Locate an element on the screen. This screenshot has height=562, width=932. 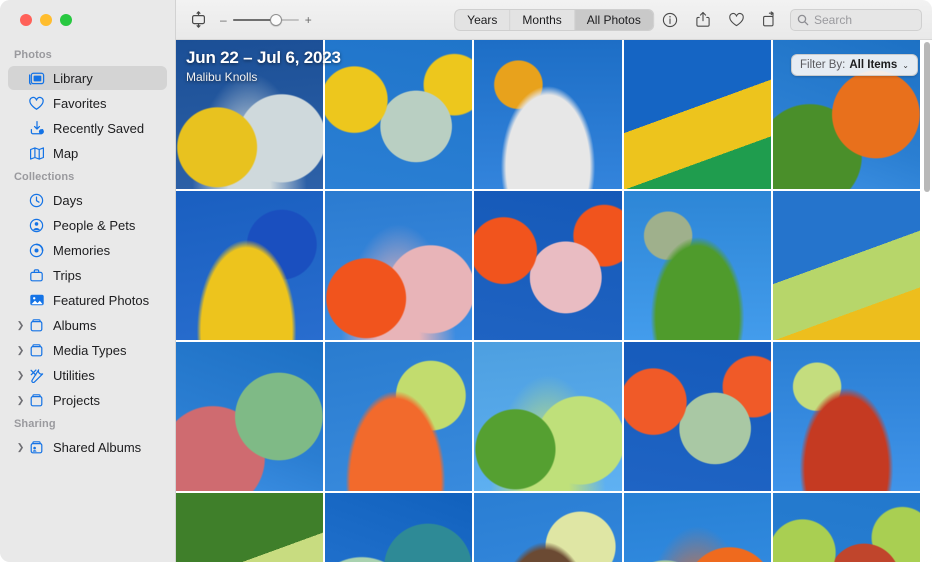
sidebar-item-label: Projects is located at coordinates (76, 400).